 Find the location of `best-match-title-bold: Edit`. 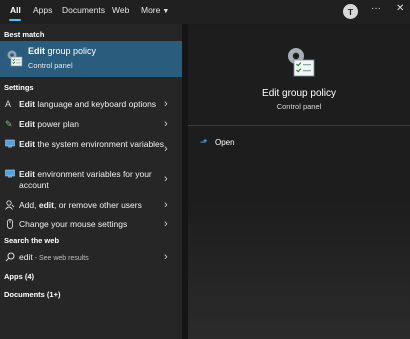

best-match-title-bold: Edit is located at coordinates (36, 51).